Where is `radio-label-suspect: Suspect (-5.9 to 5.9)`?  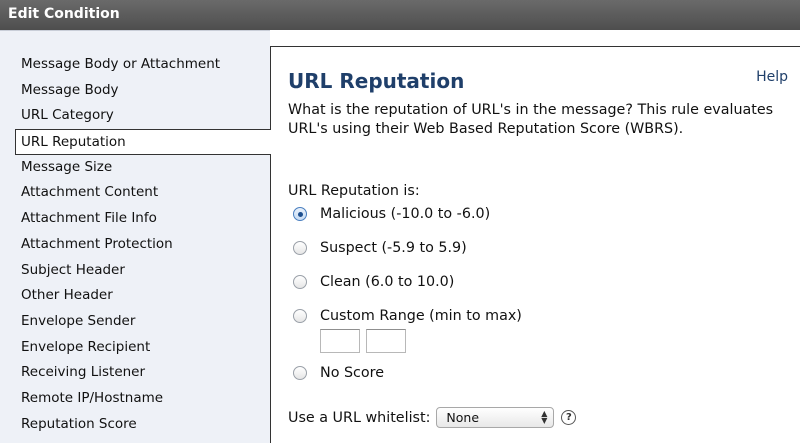
radio-label-suspect: Suspect (-5.9 to 5.9) is located at coordinates (393, 248).